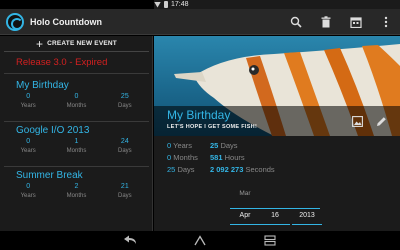 The height and width of the screenshot is (250, 400). What do you see at coordinates (270, 240) in the screenshot?
I see `recent-apps-icon` at bounding box center [270, 240].